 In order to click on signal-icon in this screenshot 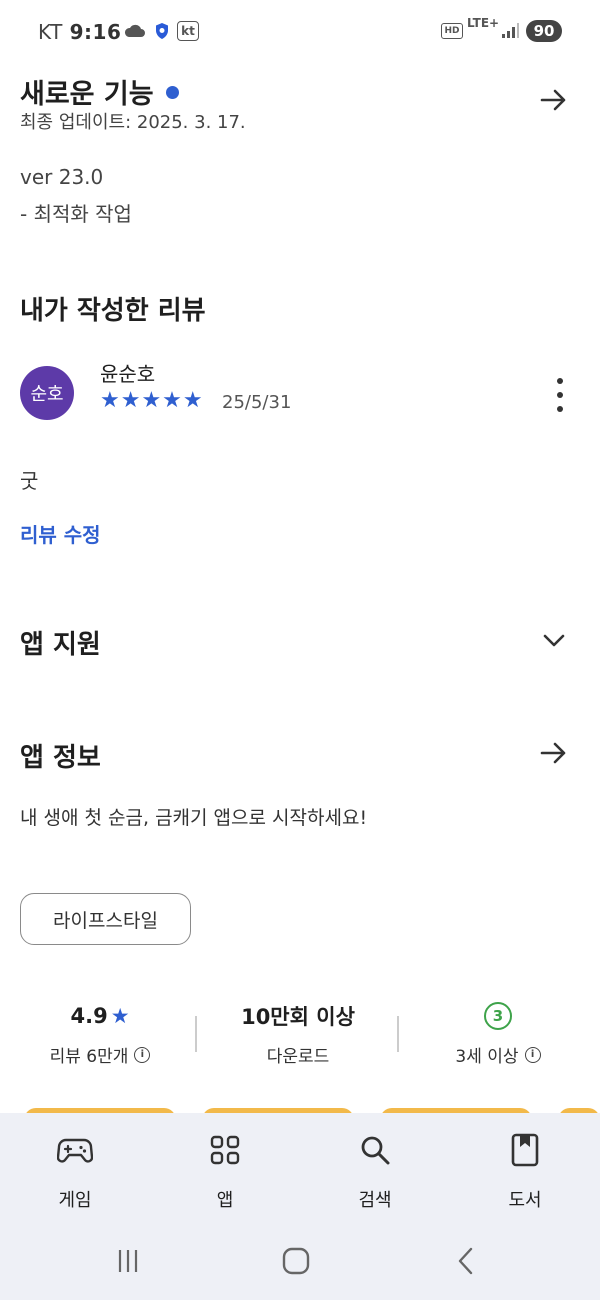, I will do `click(510, 31)`.